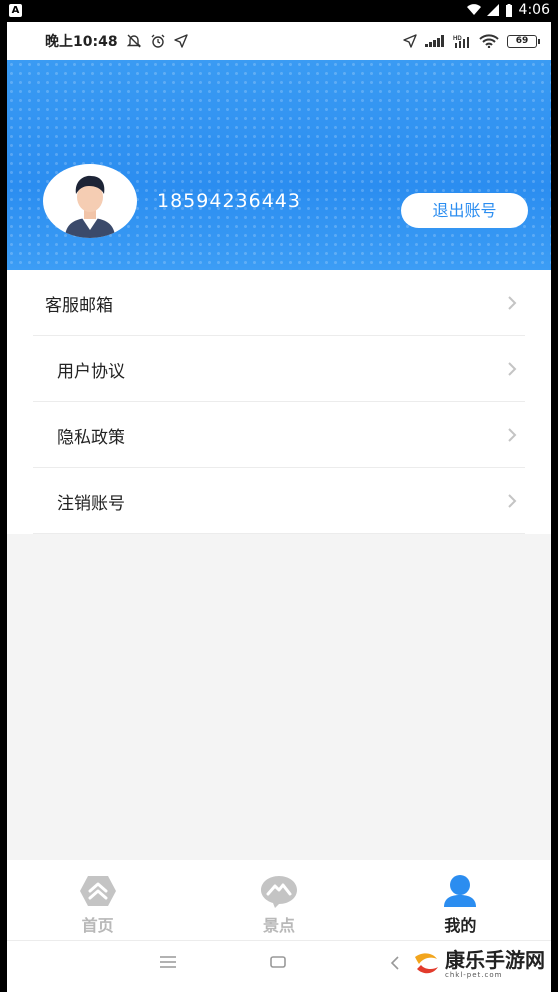  I want to click on signal-icon, so click(492, 10).